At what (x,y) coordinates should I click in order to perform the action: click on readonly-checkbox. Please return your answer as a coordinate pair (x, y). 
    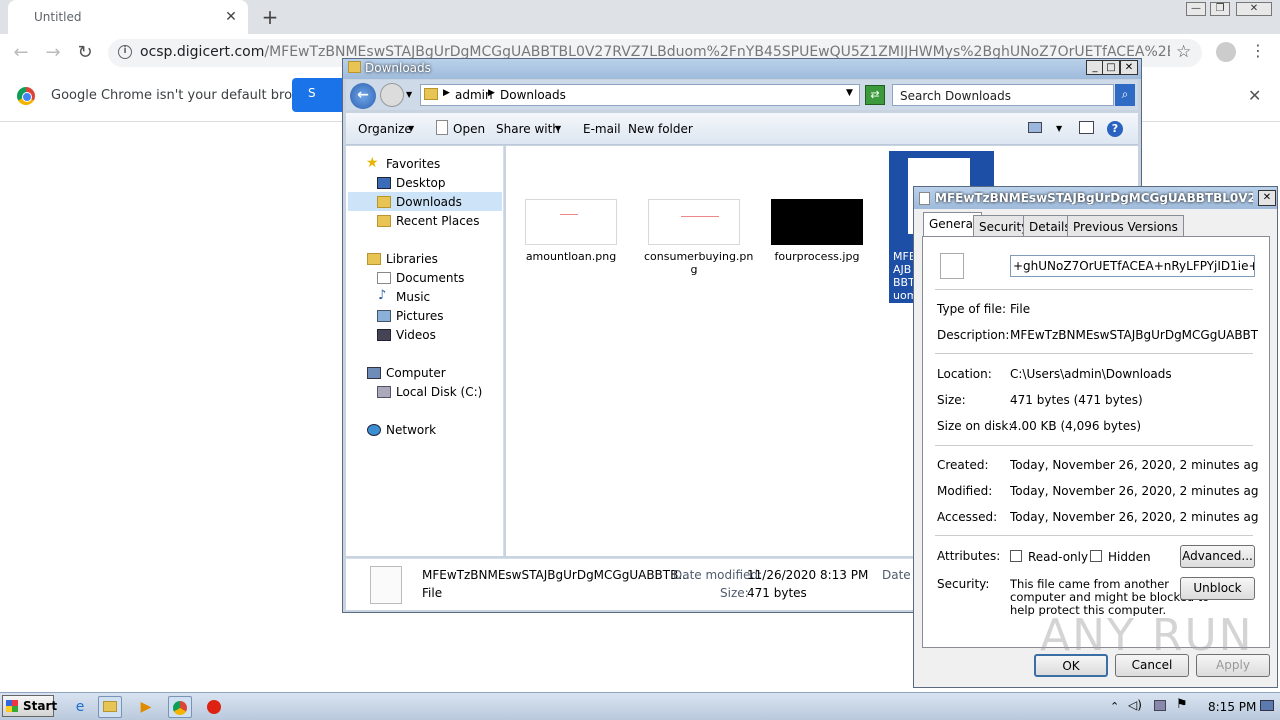
    Looking at the image, I should click on (1016, 556).